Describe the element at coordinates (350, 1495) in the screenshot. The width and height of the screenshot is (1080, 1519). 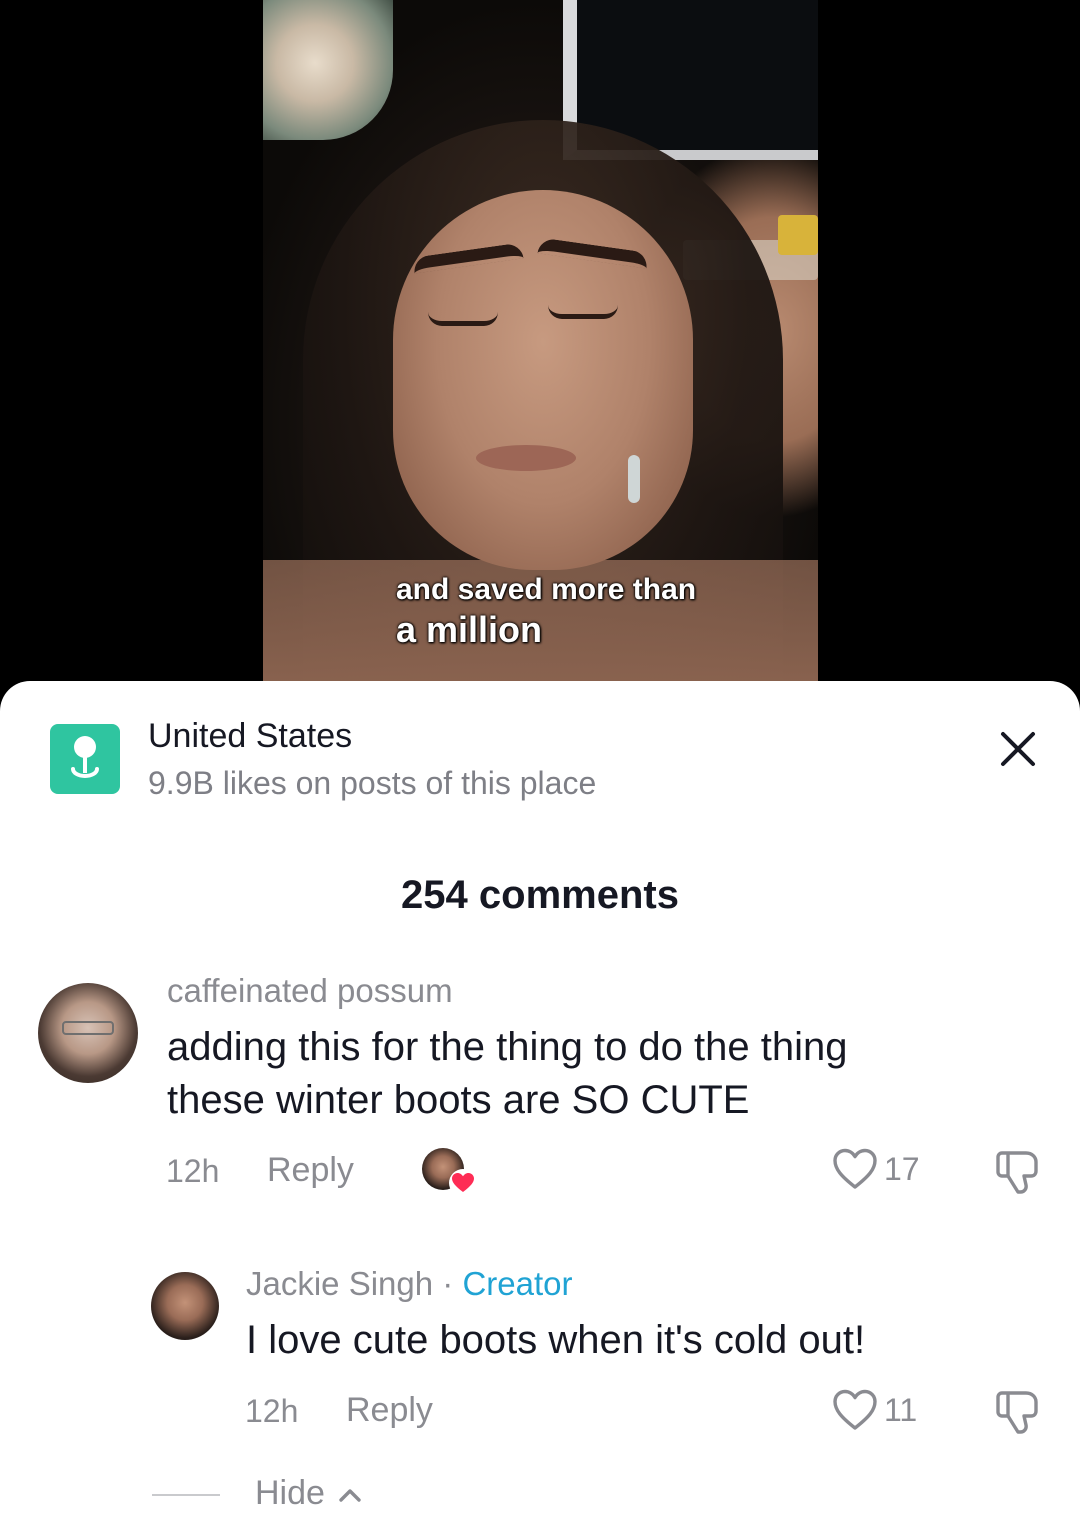
I see `chevron-up-icon` at that location.